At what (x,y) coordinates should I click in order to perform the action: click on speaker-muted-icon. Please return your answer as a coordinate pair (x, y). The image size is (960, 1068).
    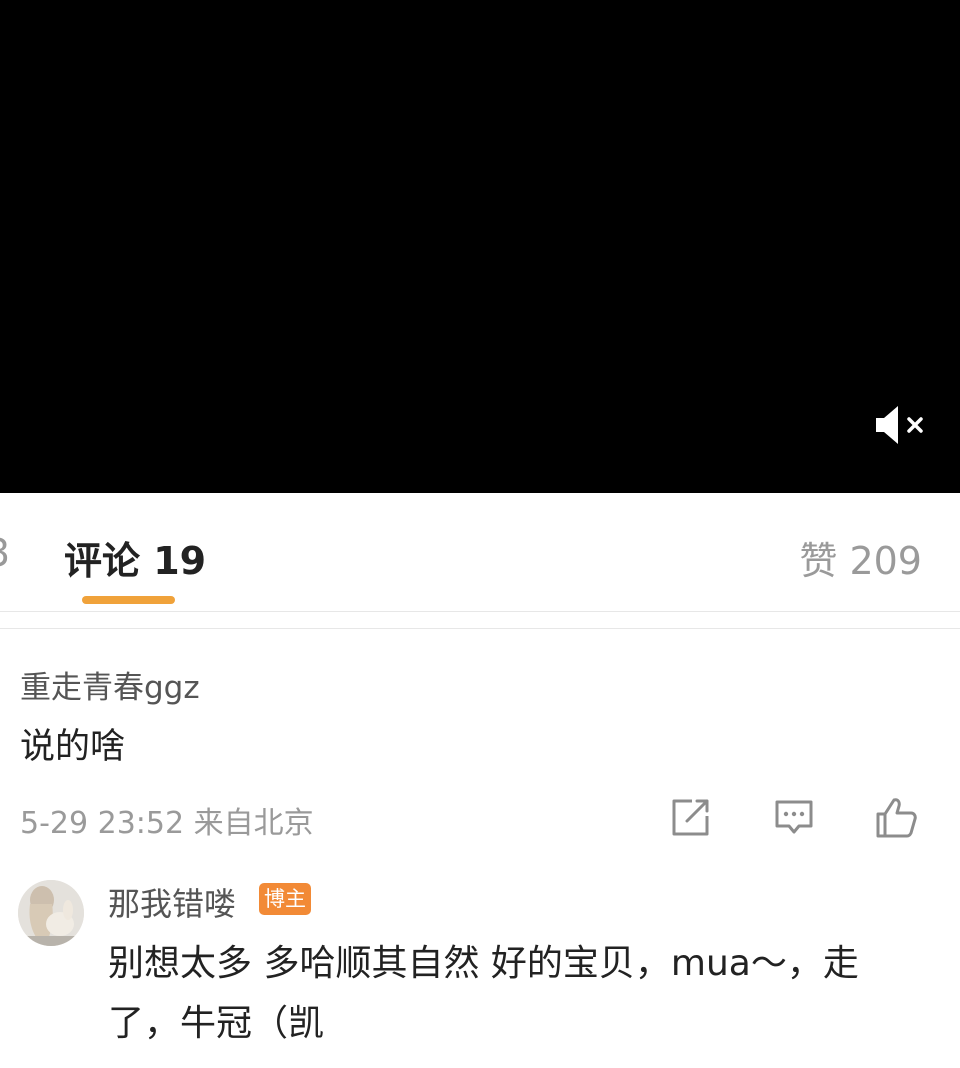
    Looking at the image, I should click on (899, 425).